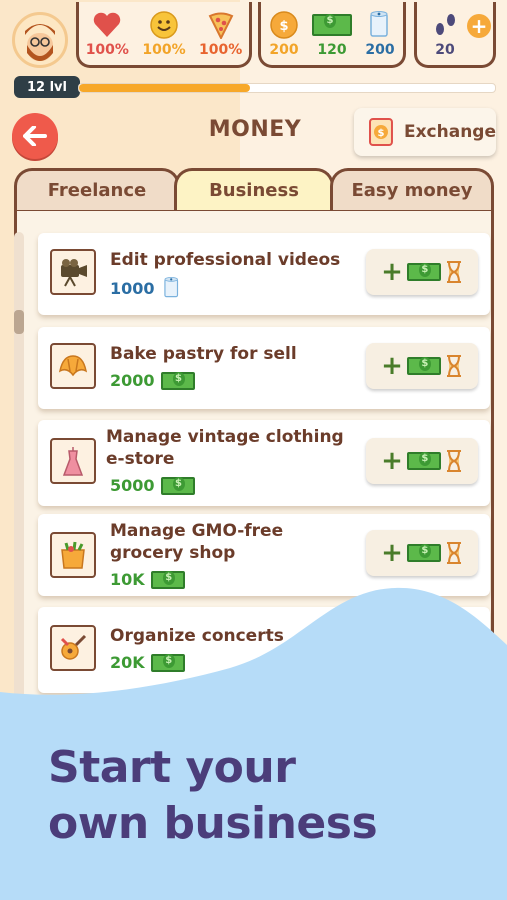 This screenshot has height=900, width=507. I want to click on promo-line-2: own business, so click(213, 823).